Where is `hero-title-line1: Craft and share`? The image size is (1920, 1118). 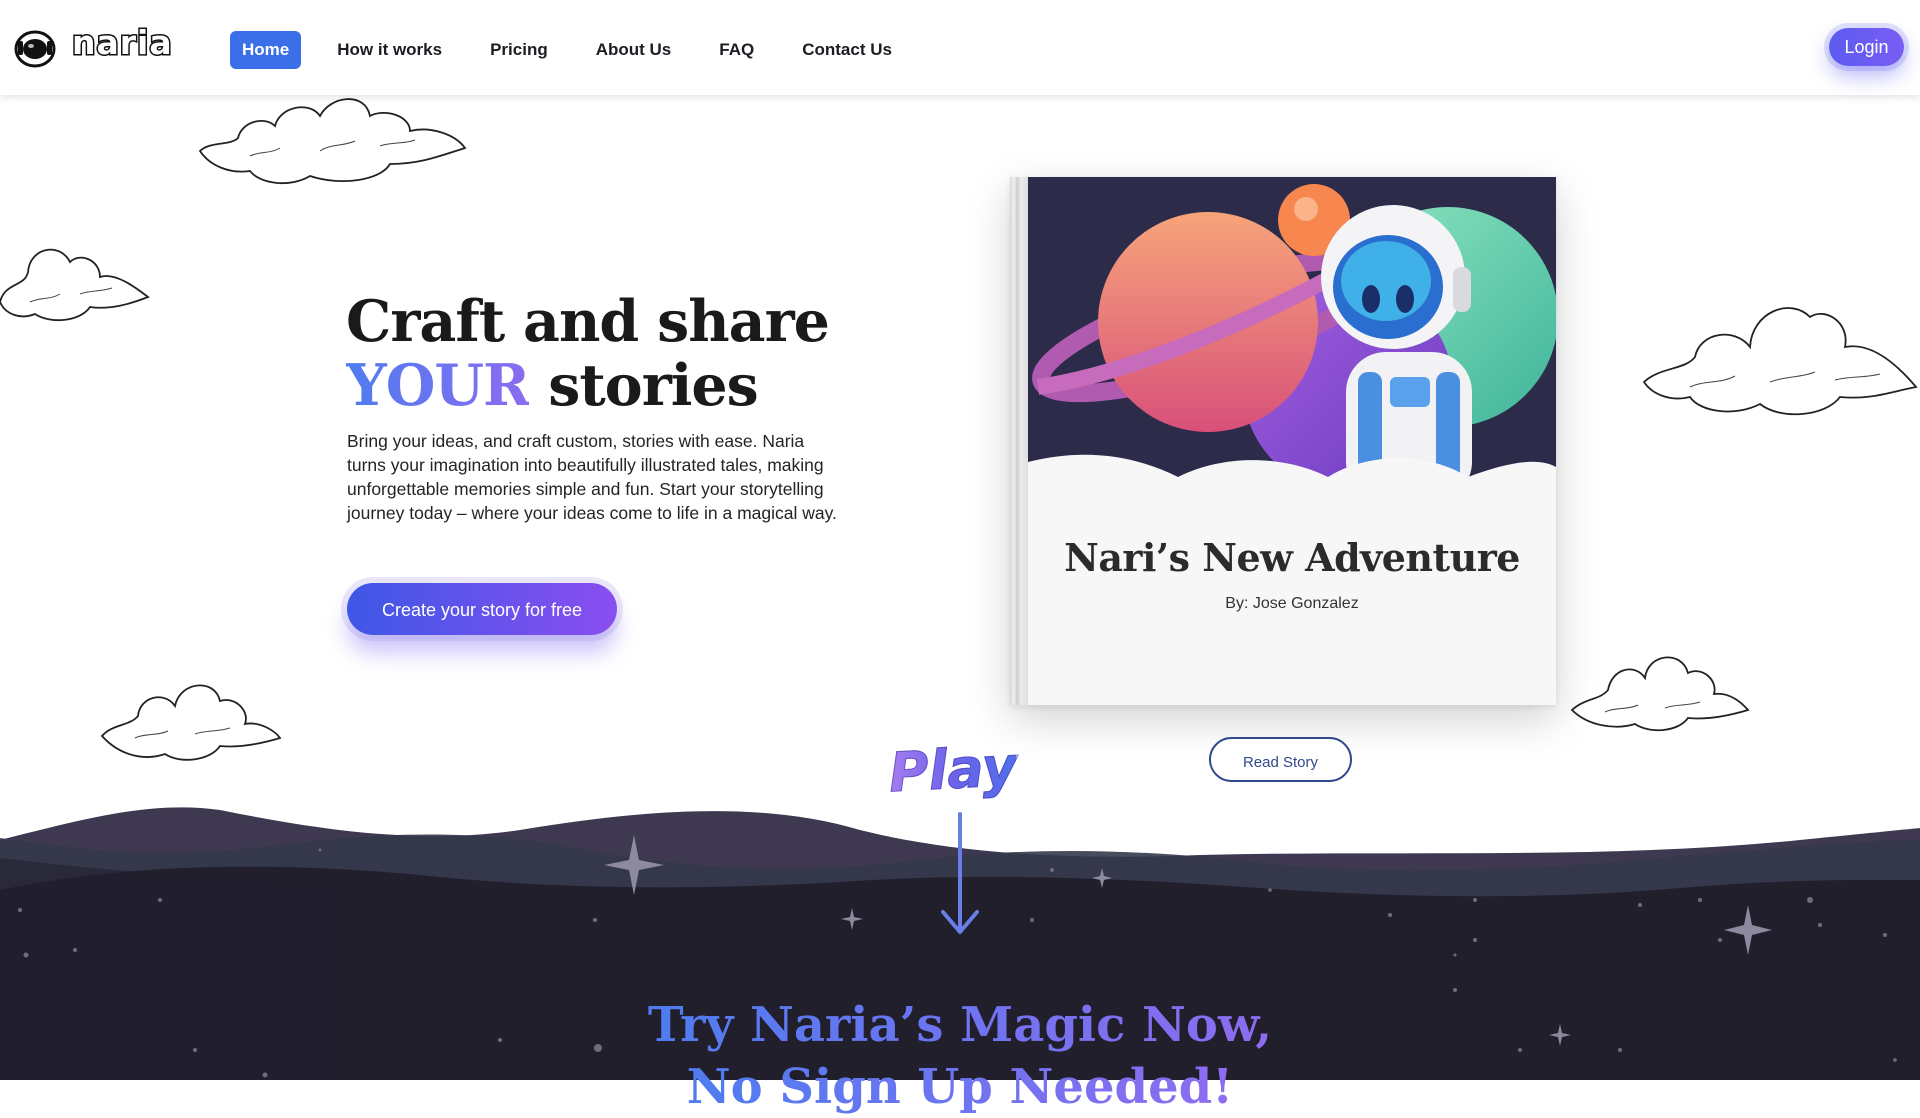
hero-title-line1: Craft and share is located at coordinates (588, 321).